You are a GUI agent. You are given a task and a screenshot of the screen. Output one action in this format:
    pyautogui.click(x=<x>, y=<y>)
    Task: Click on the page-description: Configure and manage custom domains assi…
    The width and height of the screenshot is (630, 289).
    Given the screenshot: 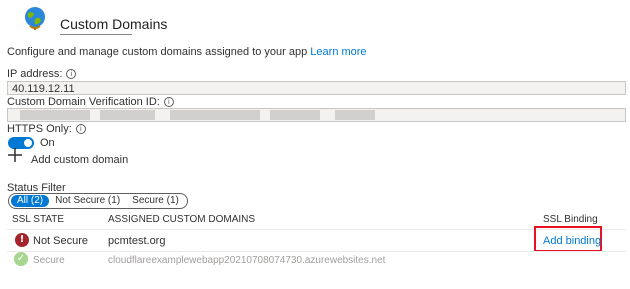 What is the action you would take?
    pyautogui.click(x=187, y=52)
    